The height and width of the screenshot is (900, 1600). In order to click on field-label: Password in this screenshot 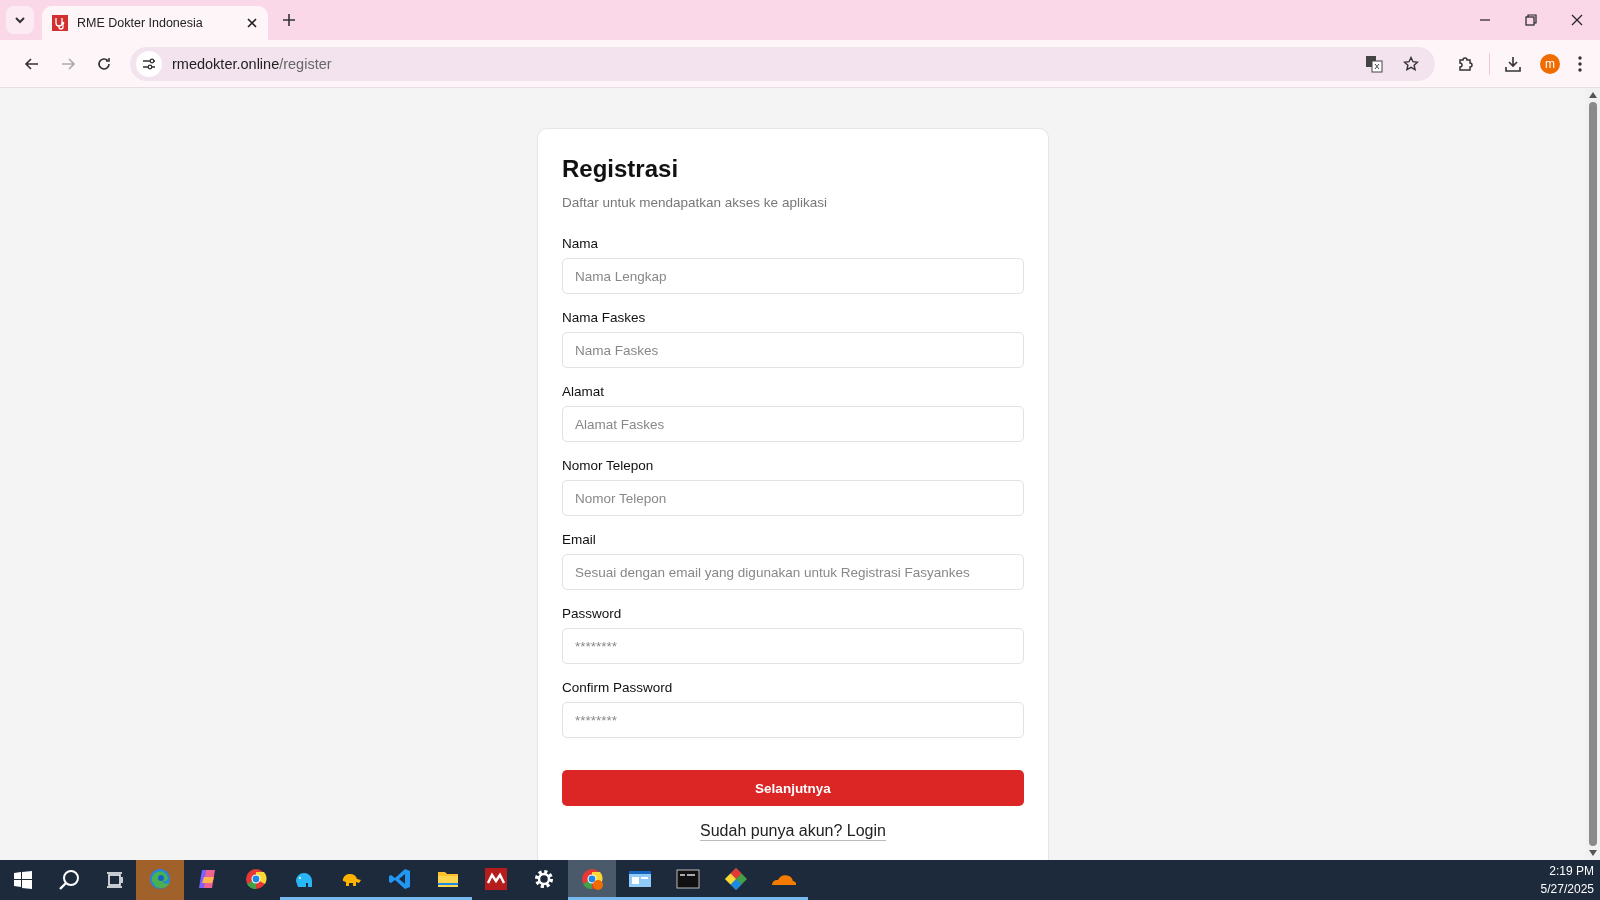, I will do `click(592, 613)`.